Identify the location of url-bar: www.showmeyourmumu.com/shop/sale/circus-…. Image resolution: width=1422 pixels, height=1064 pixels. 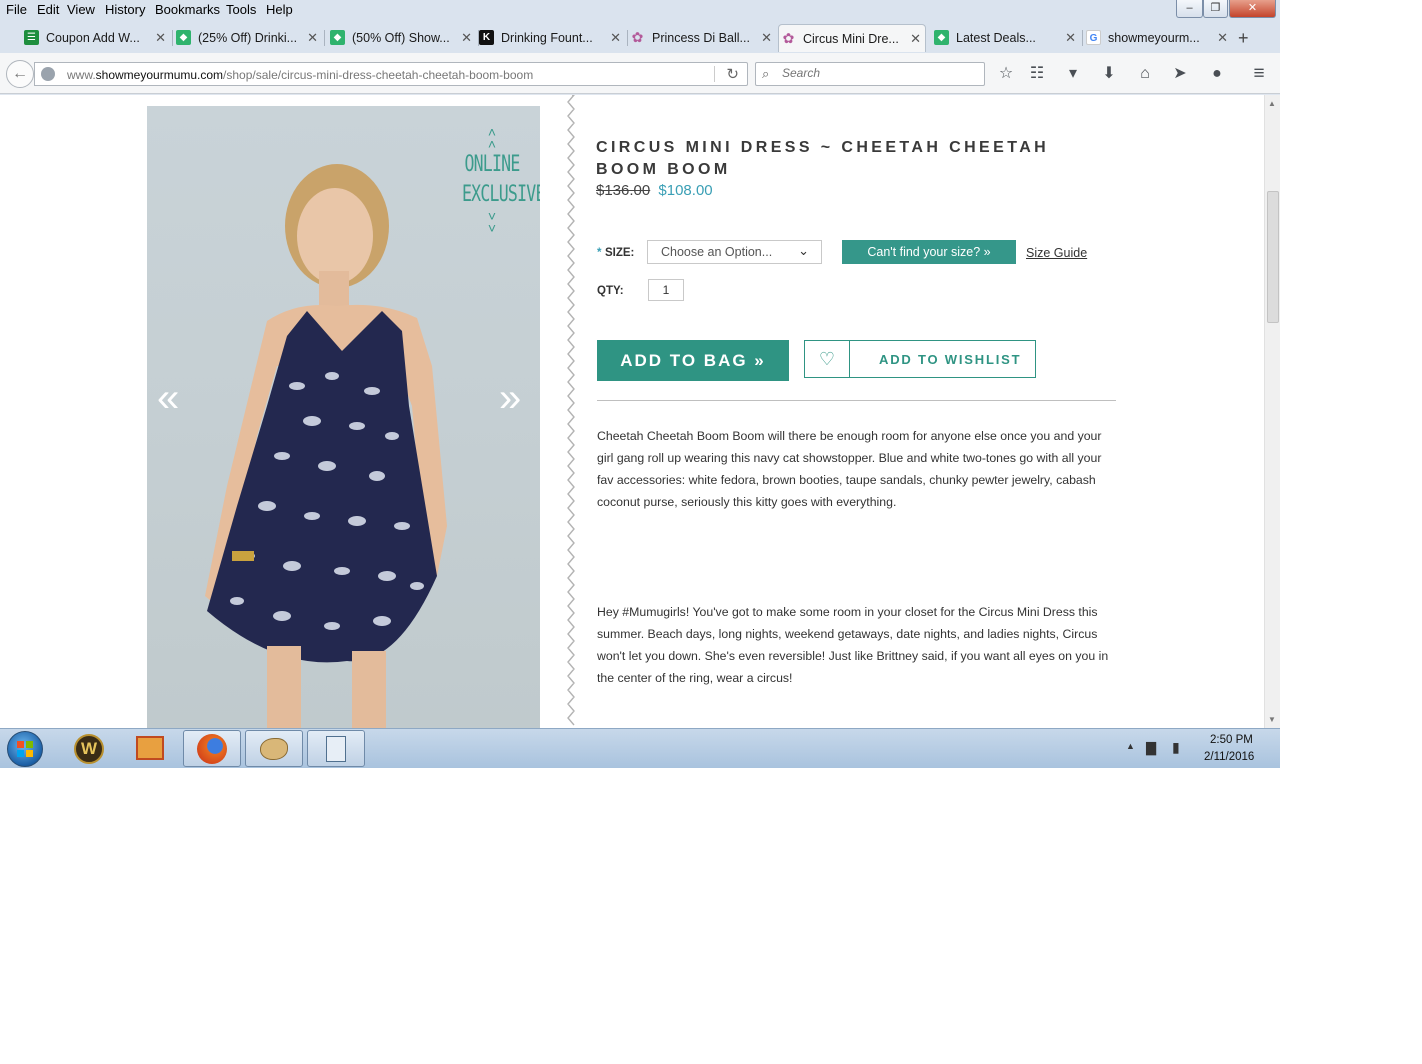
(391, 74).